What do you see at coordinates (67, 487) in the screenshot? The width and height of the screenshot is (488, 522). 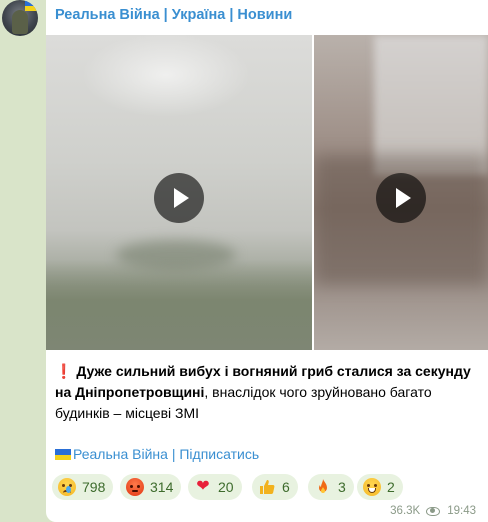 I see `crying-face-icon` at bounding box center [67, 487].